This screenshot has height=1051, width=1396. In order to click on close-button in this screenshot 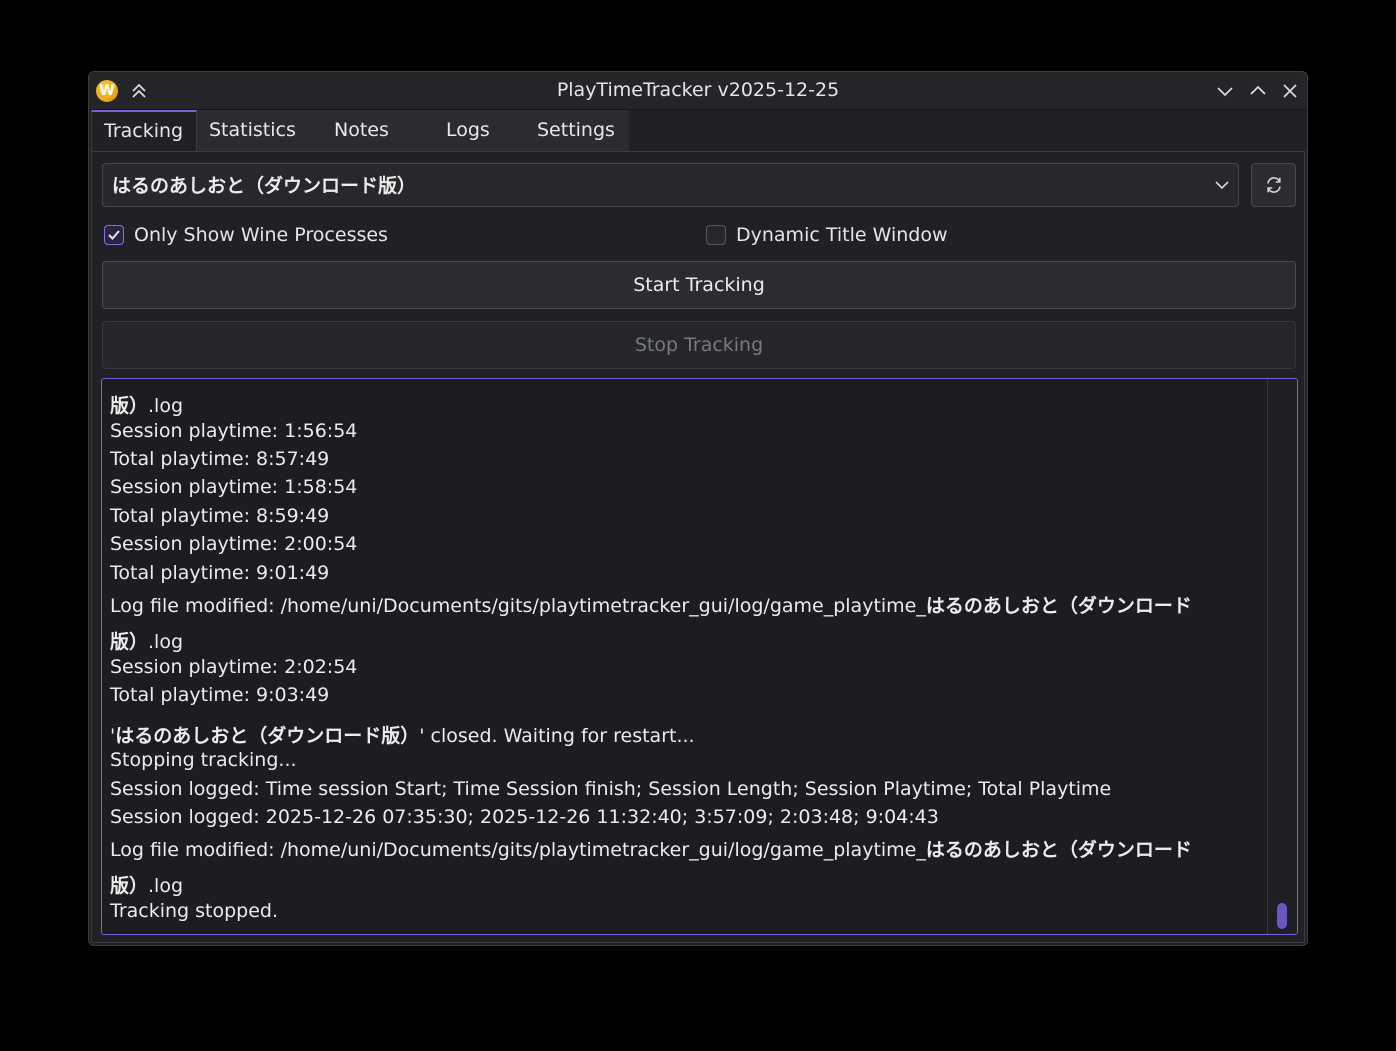, I will do `click(1290, 91)`.